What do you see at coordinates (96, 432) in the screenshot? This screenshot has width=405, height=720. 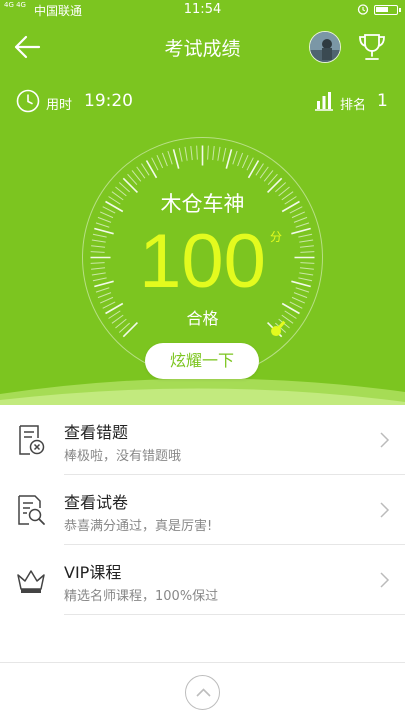 I see `list-item-title: 查看错题` at bounding box center [96, 432].